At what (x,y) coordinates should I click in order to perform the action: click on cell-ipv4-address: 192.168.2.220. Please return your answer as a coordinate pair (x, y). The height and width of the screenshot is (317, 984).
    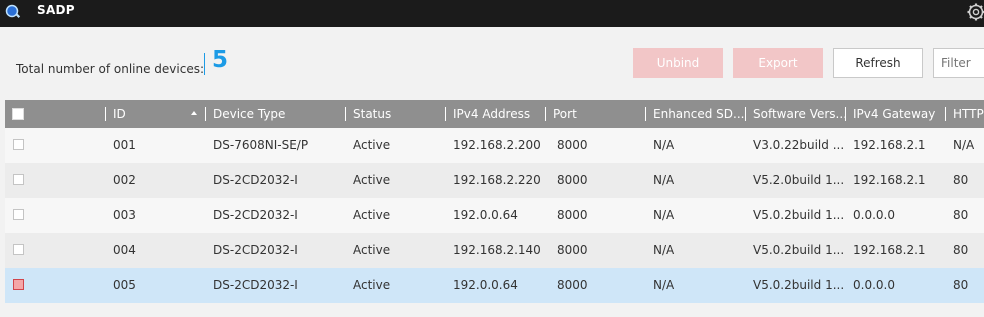
    Looking at the image, I should click on (497, 180).